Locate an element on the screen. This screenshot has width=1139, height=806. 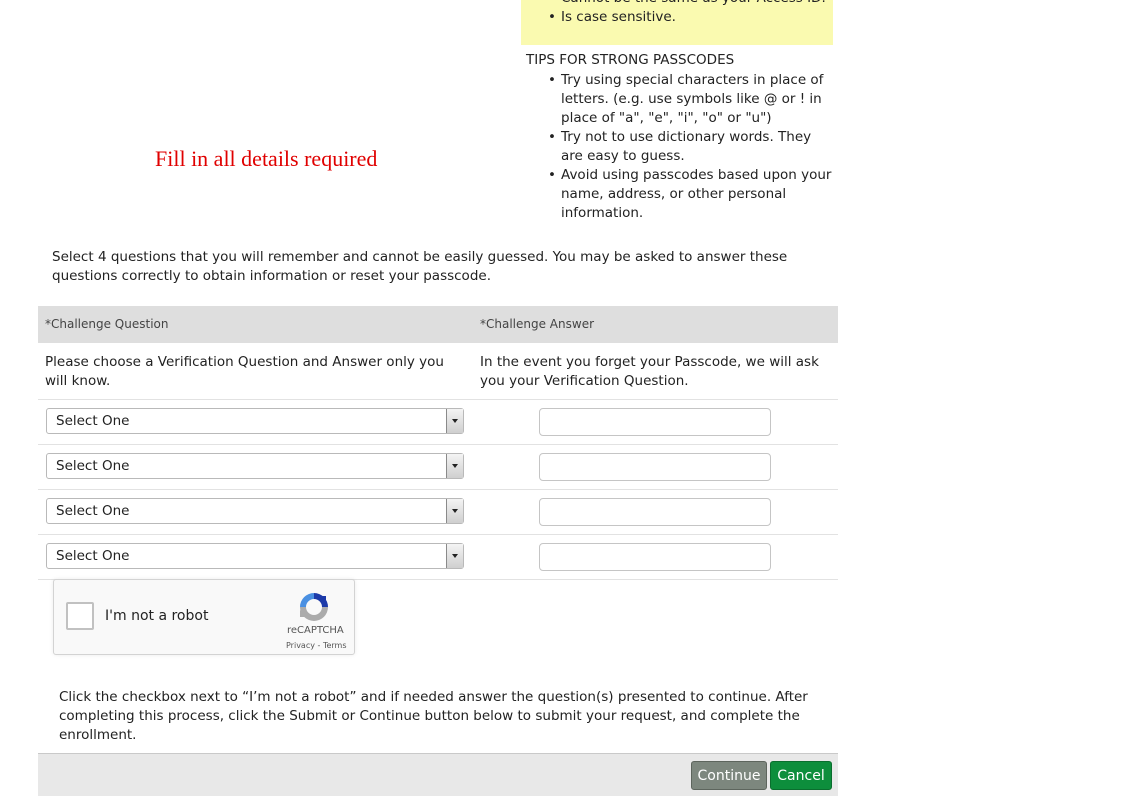
recaptcha-privacy-terms-link: Privacy - Terms is located at coordinates (316, 645).